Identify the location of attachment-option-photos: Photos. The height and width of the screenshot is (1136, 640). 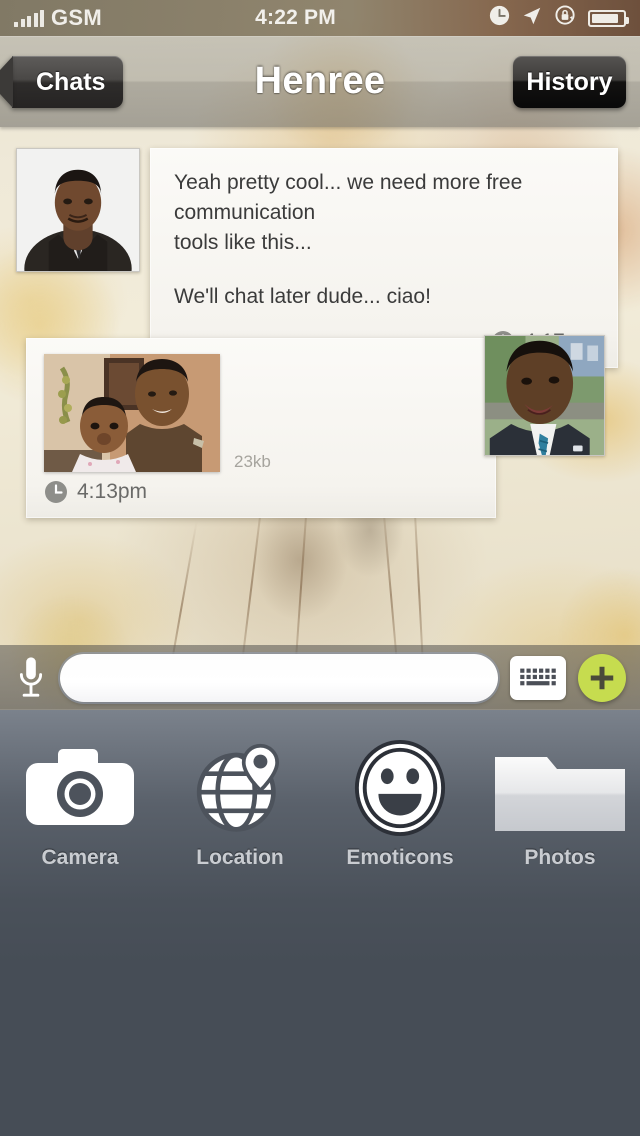
(560, 817).